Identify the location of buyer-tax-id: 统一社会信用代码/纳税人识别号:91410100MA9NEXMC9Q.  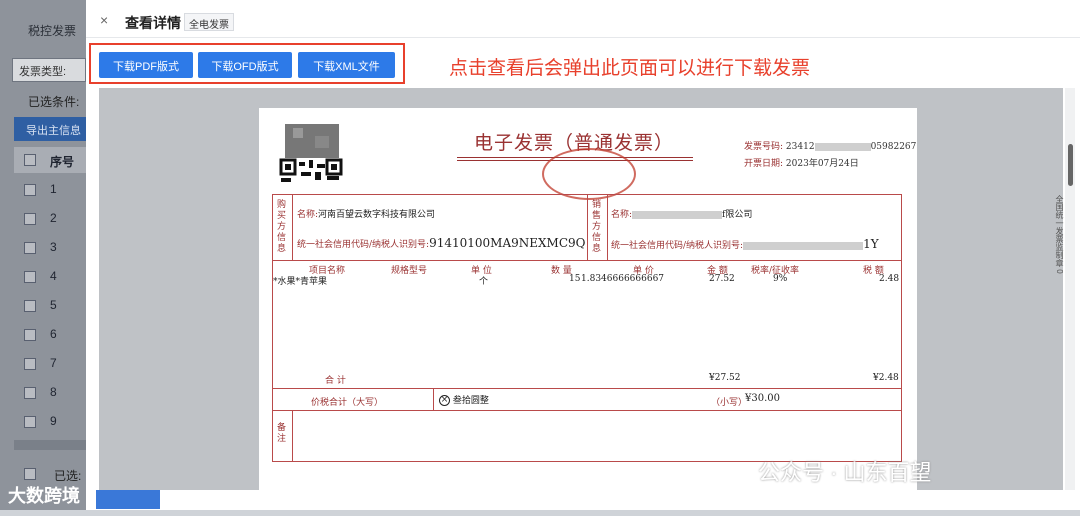
(441, 243).